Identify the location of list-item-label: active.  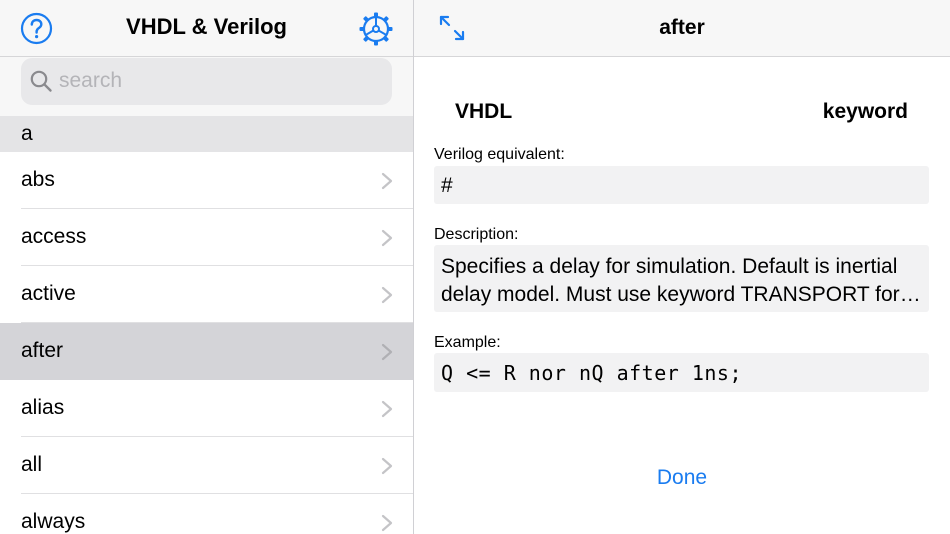
(48, 293).